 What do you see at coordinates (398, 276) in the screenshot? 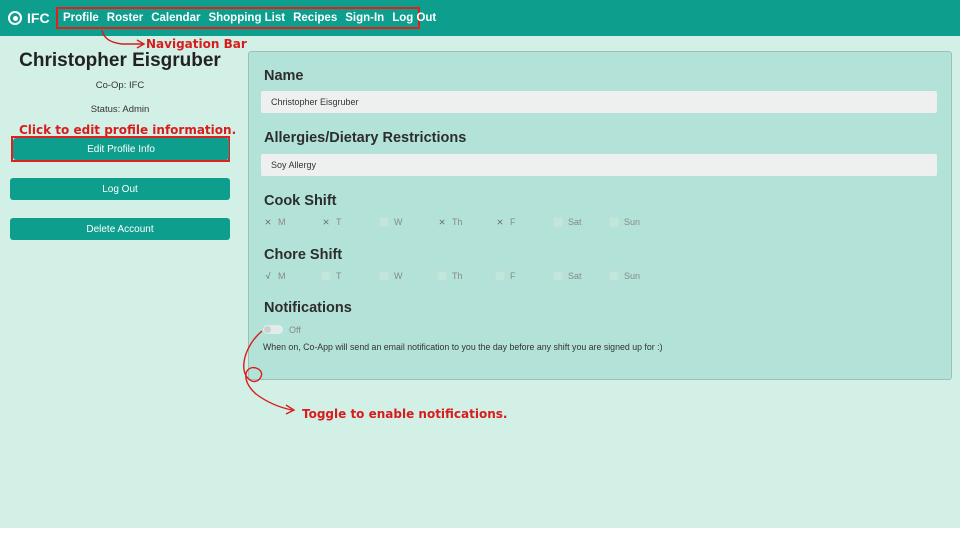
I see `chore-day-label: W` at bounding box center [398, 276].